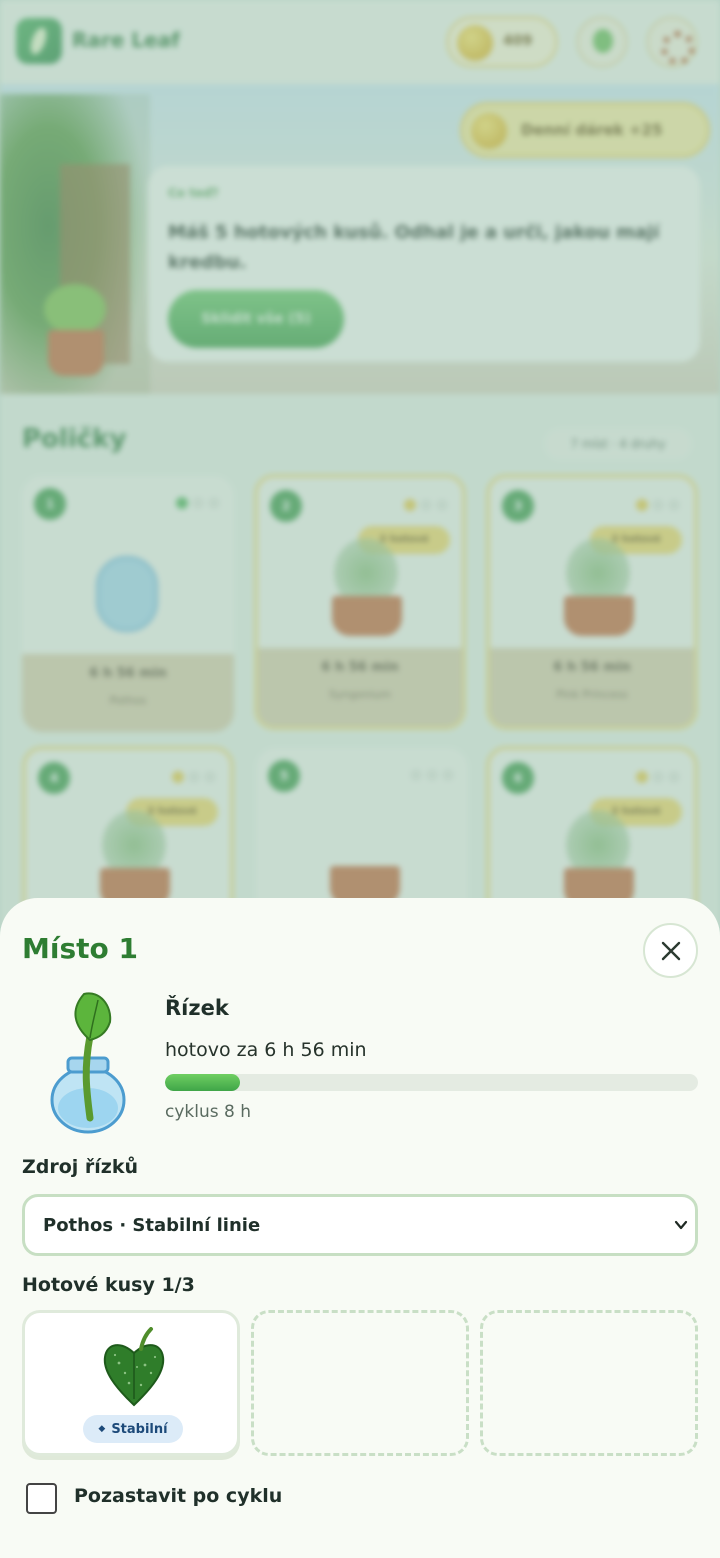 The height and width of the screenshot is (1558, 720). What do you see at coordinates (202, 1082) in the screenshot?
I see `growth-progress-fill` at bounding box center [202, 1082].